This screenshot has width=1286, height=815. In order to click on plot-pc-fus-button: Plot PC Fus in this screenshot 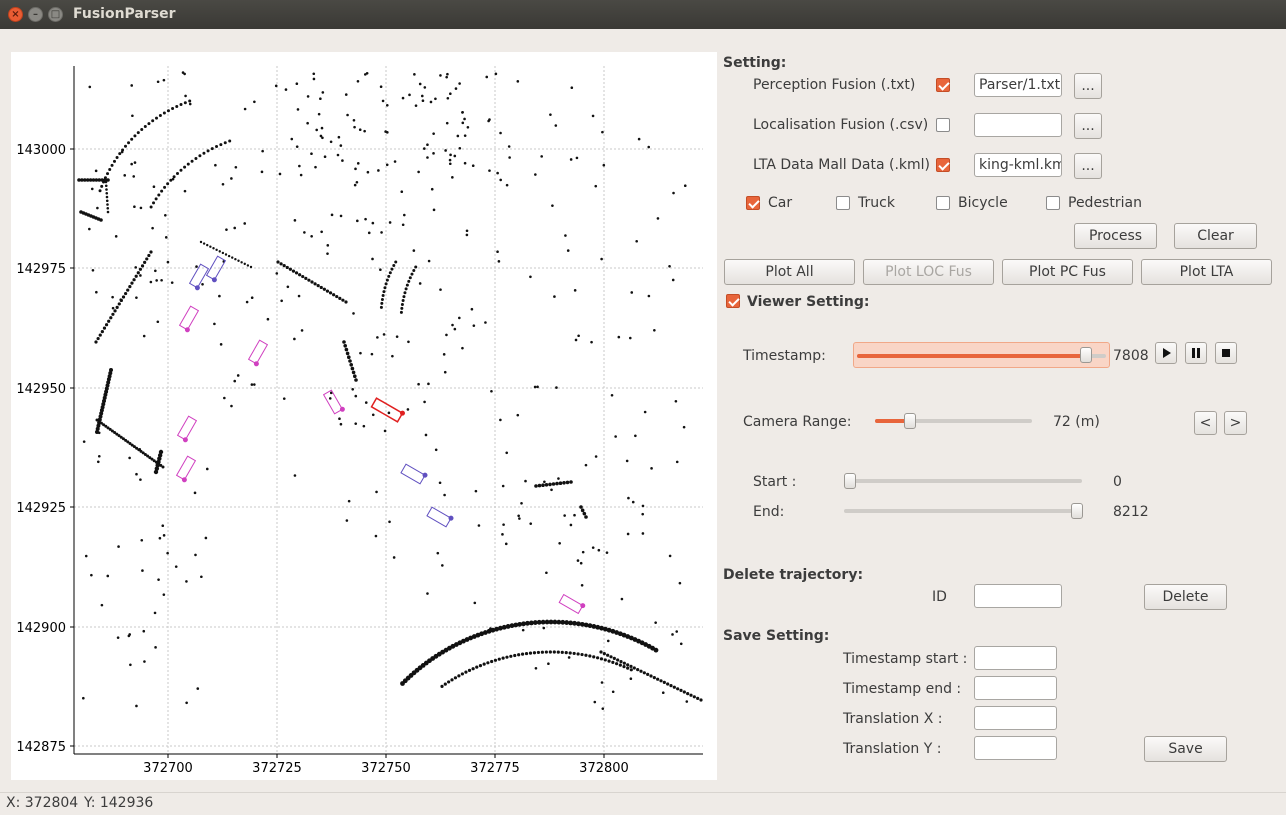, I will do `click(1067, 272)`.